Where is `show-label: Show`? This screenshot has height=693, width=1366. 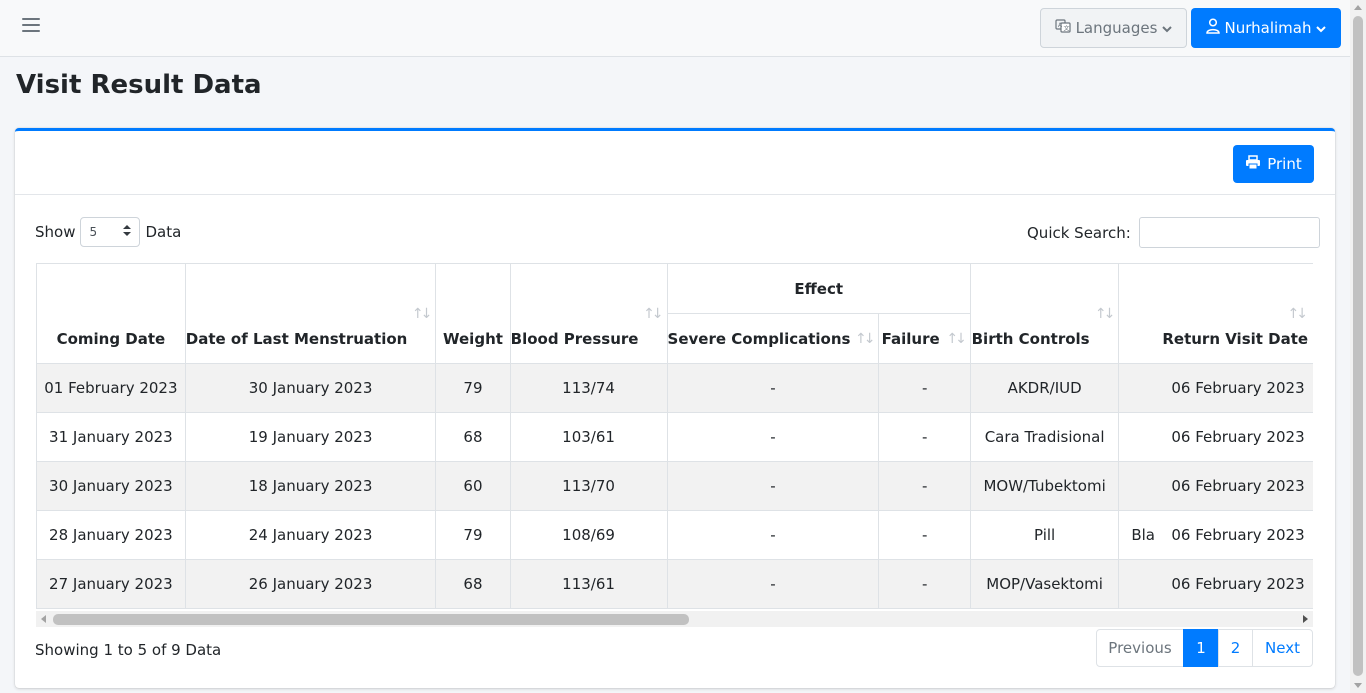 show-label: Show is located at coordinates (55, 232).